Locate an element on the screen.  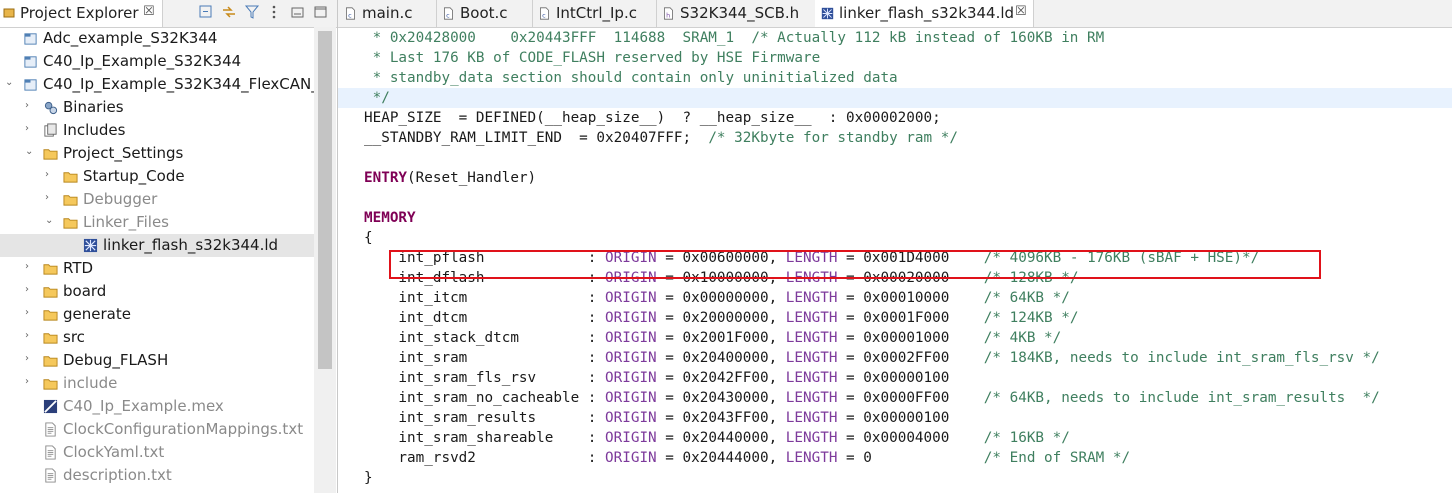
tree-item: › board is located at coordinates (157, 291).